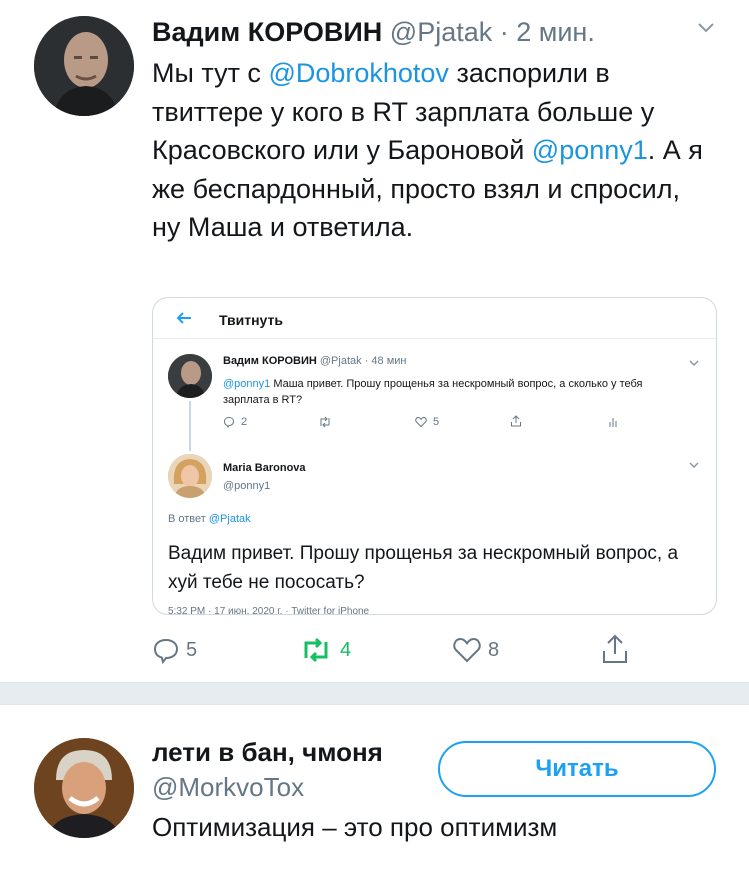  I want to click on like-count: 8, so click(494, 649).